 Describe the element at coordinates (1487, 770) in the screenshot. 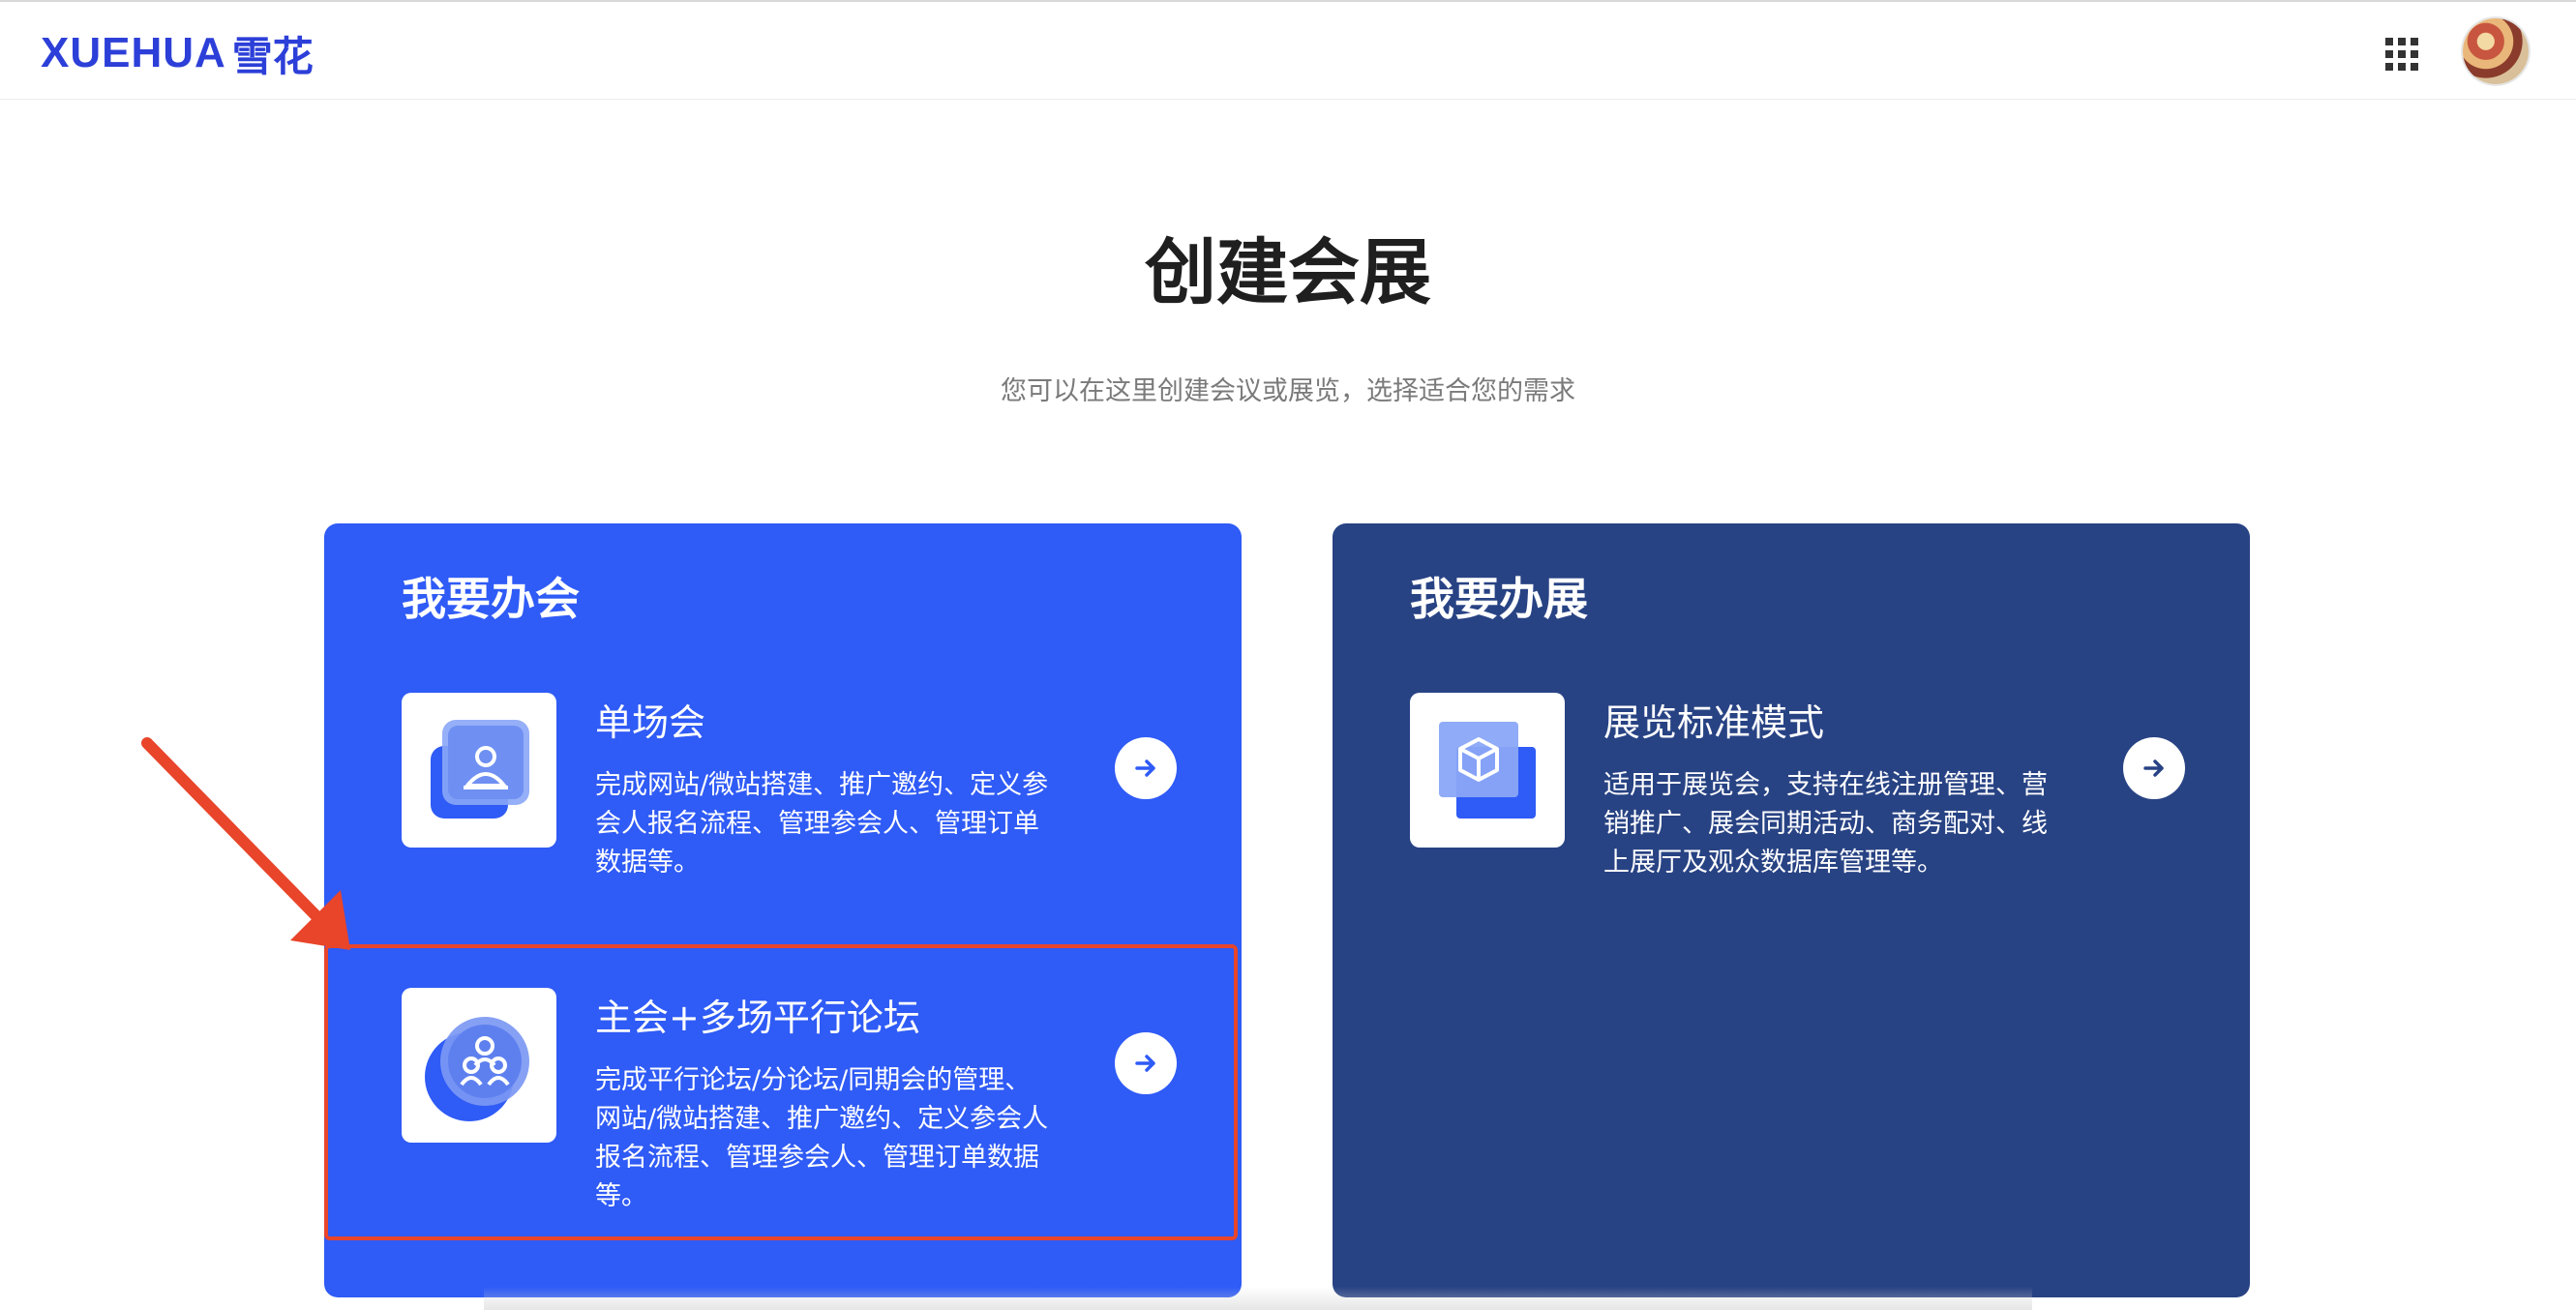

I see `expo-box-icon` at that location.